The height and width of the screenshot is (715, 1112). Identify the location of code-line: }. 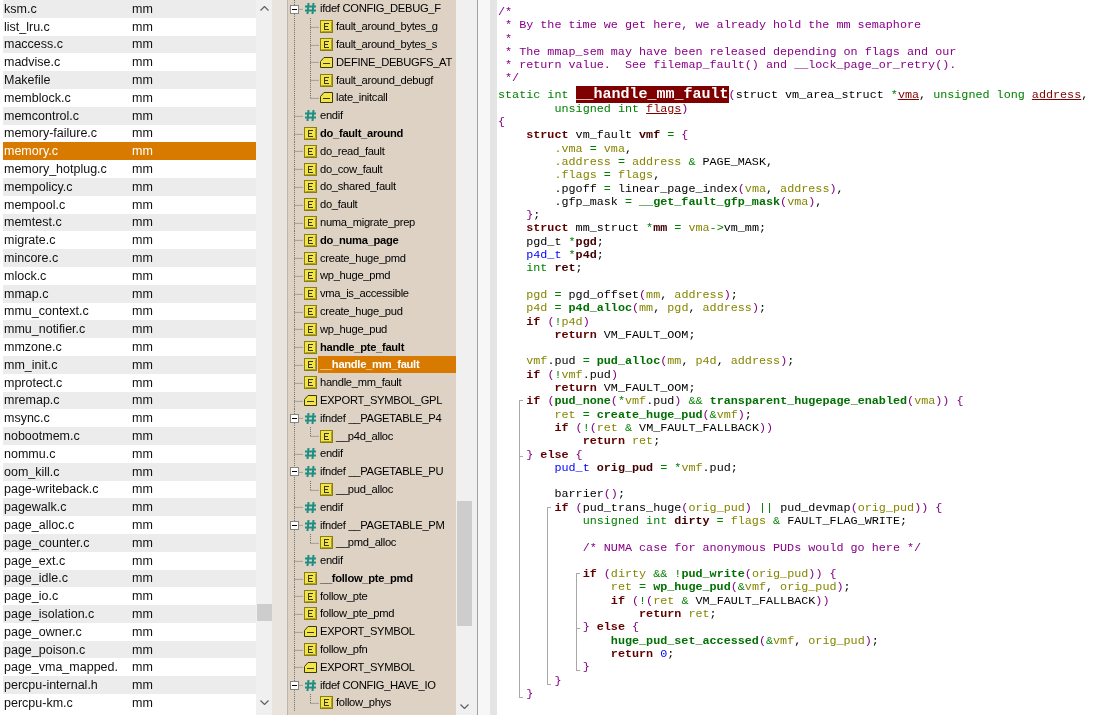
(586, 668).